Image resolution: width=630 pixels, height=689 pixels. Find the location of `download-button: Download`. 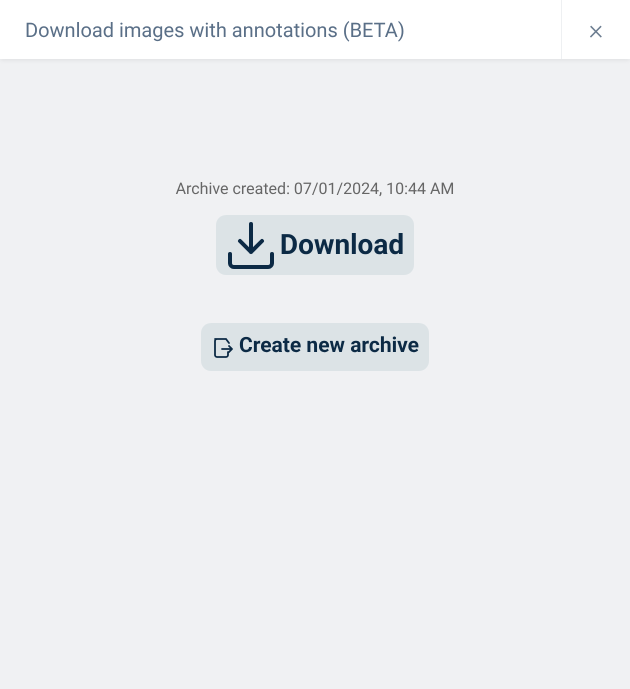

download-button: Download is located at coordinates (315, 245).